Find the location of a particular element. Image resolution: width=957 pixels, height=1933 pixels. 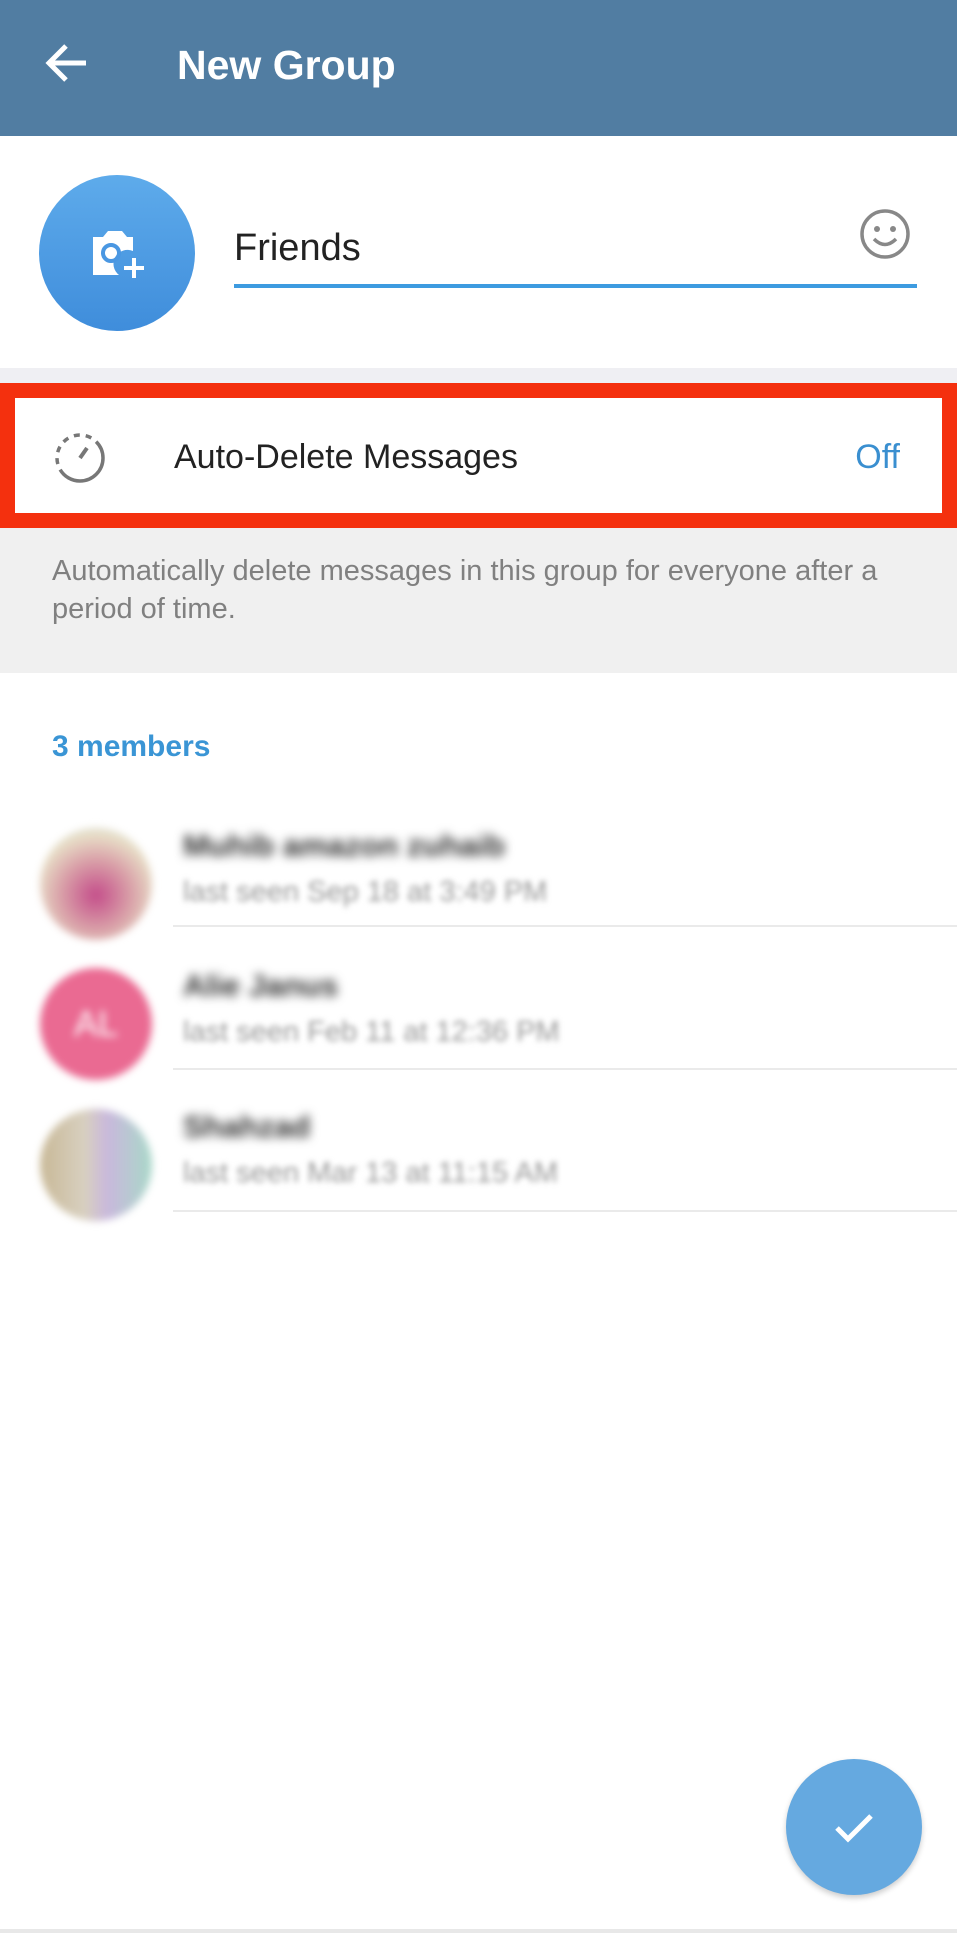

auto-delete-label: Auto-Delete Messages is located at coordinates (346, 457).